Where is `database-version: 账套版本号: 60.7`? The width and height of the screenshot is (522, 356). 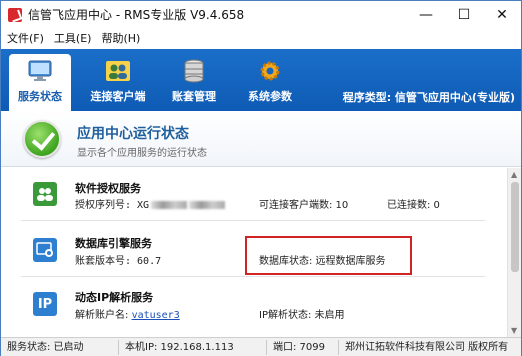 database-version: 账套版本号: 60.7 is located at coordinates (118, 261).